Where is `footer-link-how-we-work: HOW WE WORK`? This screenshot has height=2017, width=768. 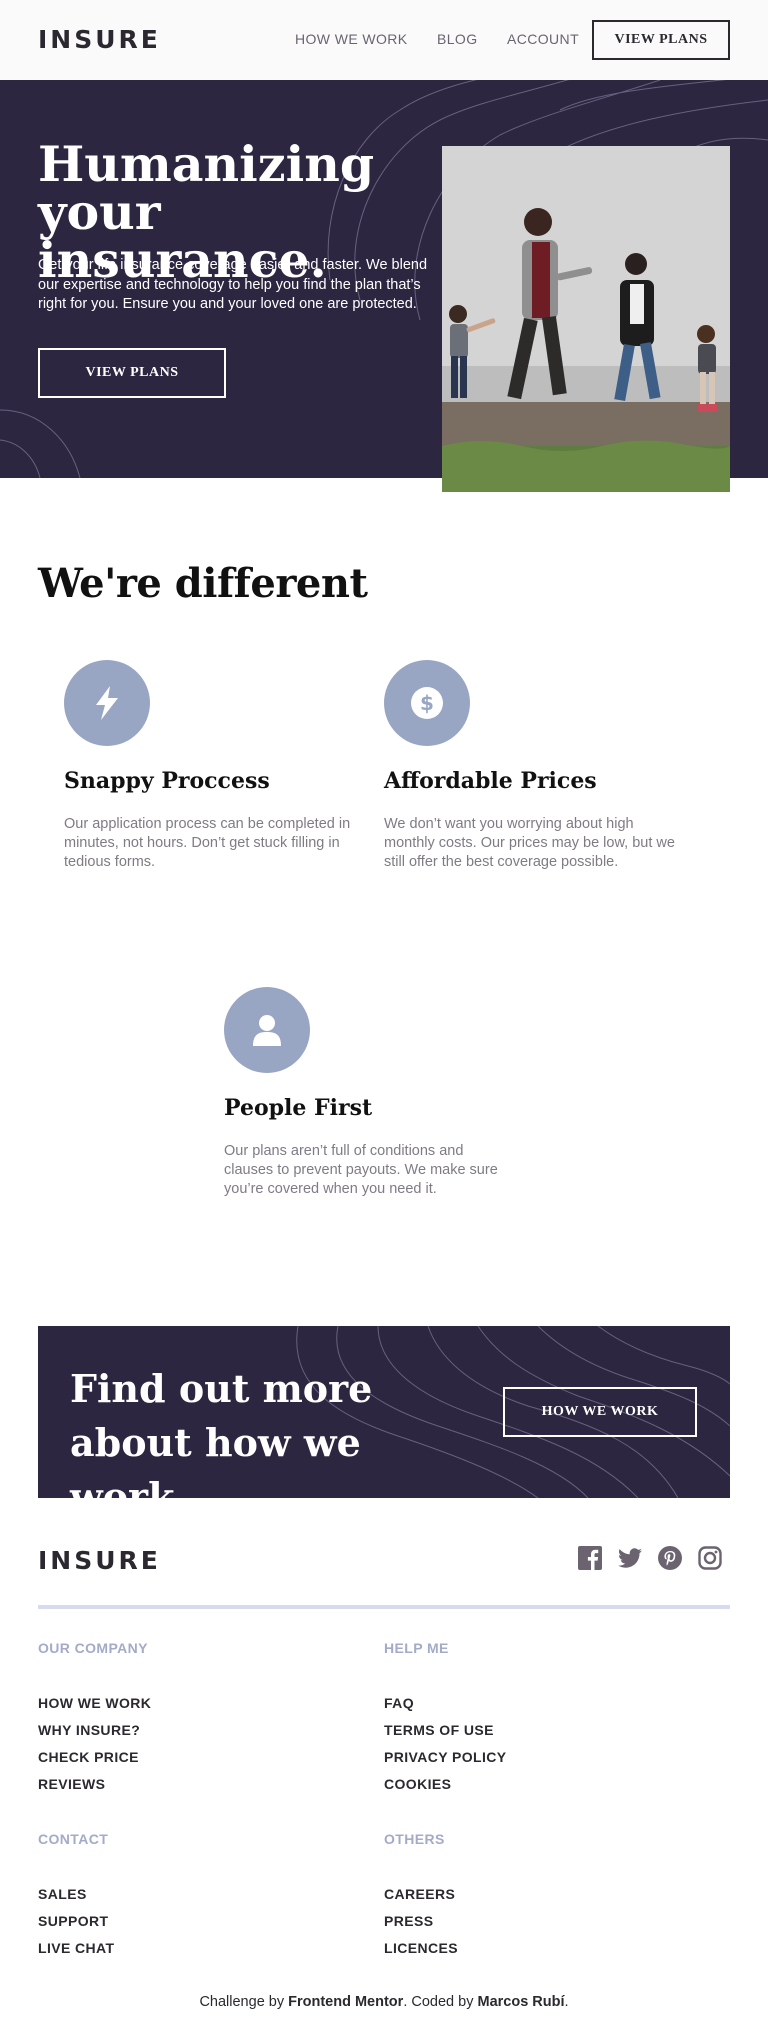
footer-link-how-we-work: HOW WE WORK is located at coordinates (94, 1703).